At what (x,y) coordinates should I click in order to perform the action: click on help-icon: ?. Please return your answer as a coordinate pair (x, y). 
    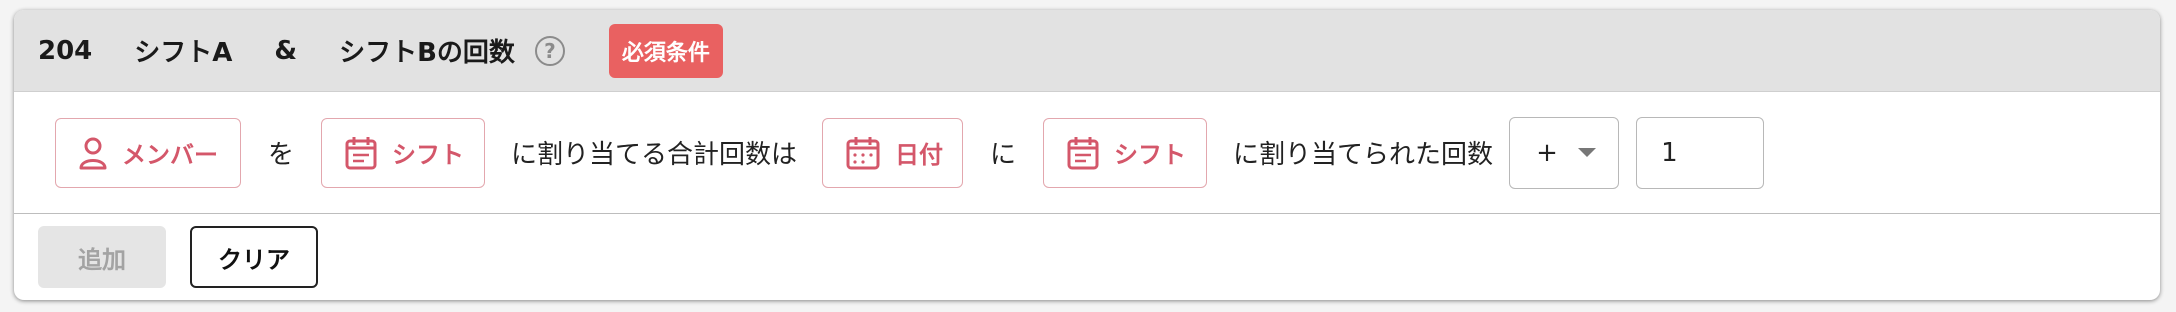
    Looking at the image, I should click on (549, 50).